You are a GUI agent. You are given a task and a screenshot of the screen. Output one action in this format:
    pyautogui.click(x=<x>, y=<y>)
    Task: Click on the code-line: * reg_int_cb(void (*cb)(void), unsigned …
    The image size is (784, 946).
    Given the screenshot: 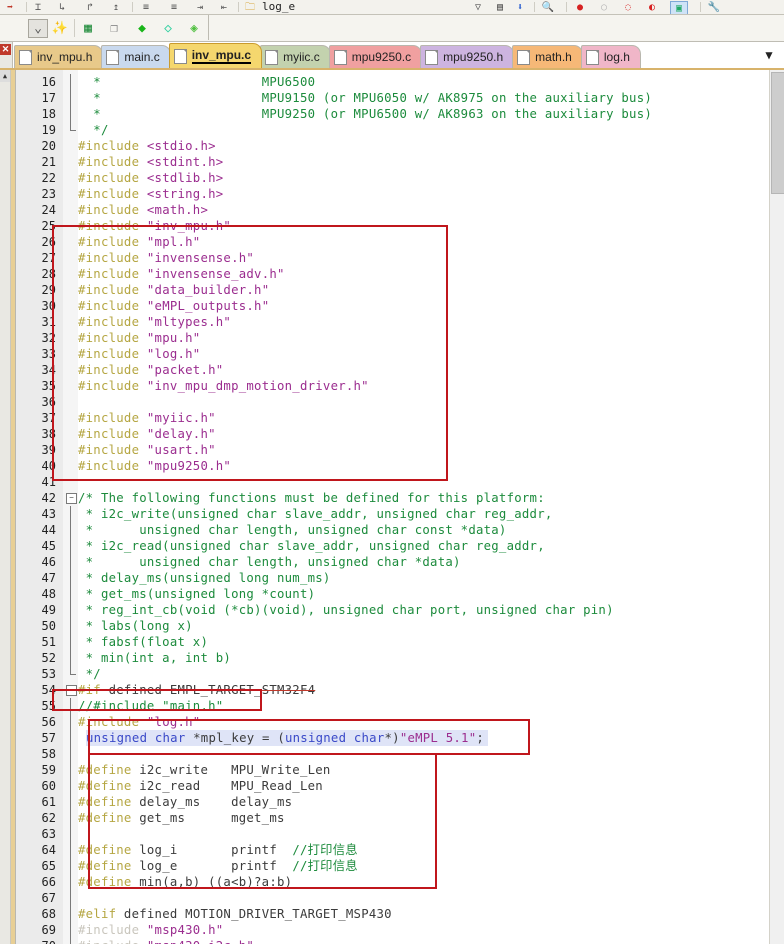 What is the action you would take?
    pyautogui.click(x=346, y=610)
    